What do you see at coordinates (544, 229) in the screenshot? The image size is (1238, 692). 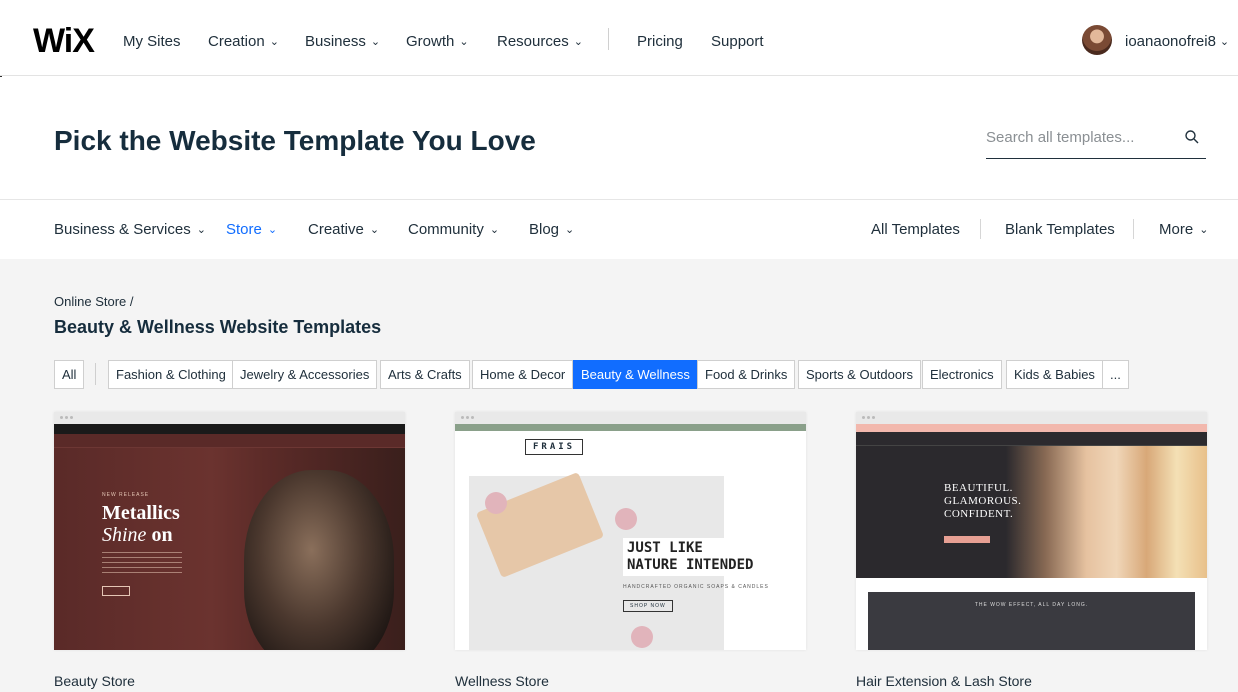 I see `category-label: Blog` at bounding box center [544, 229].